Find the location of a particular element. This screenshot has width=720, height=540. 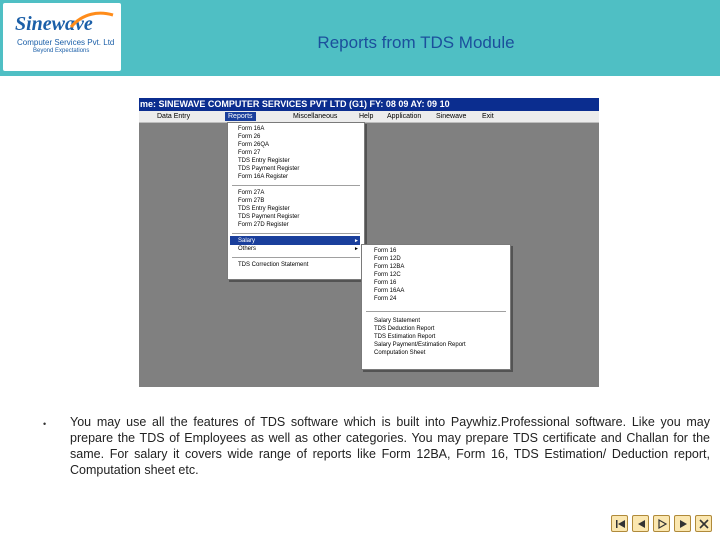

logo-company: Computer Services Pvt. Ltd is located at coordinates (66, 42).